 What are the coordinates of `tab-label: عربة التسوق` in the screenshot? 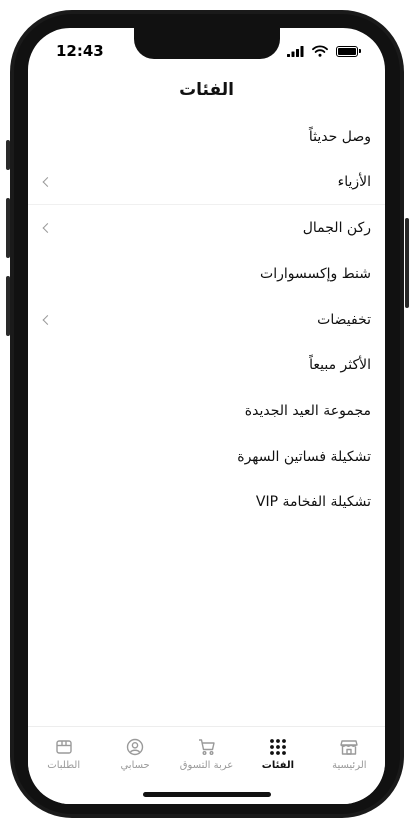 It's located at (206, 765).